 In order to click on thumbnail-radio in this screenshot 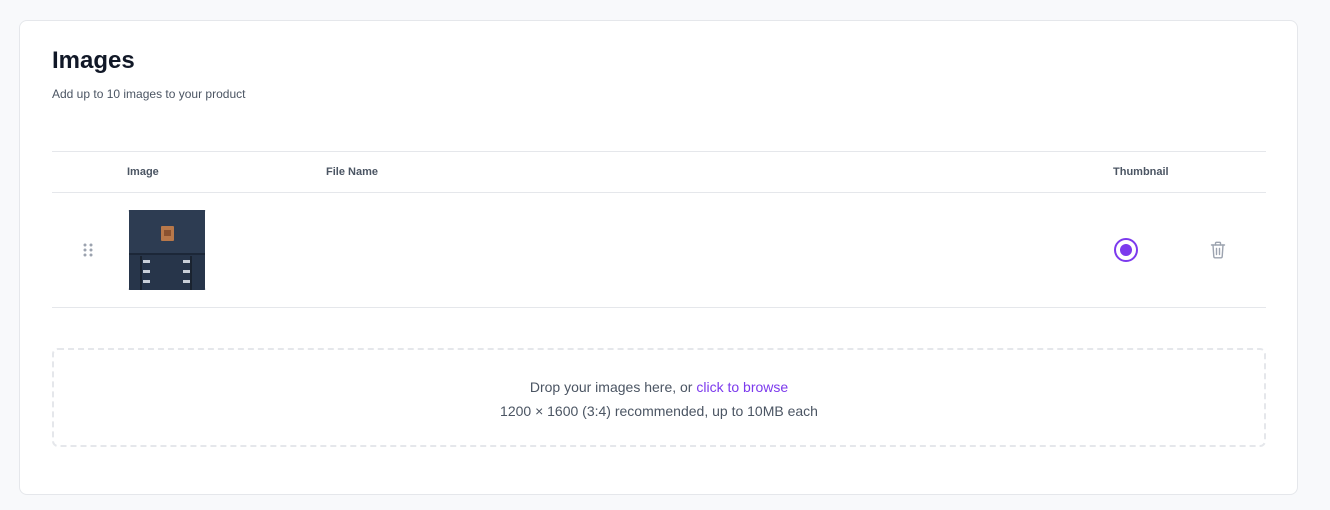, I will do `click(1126, 250)`.